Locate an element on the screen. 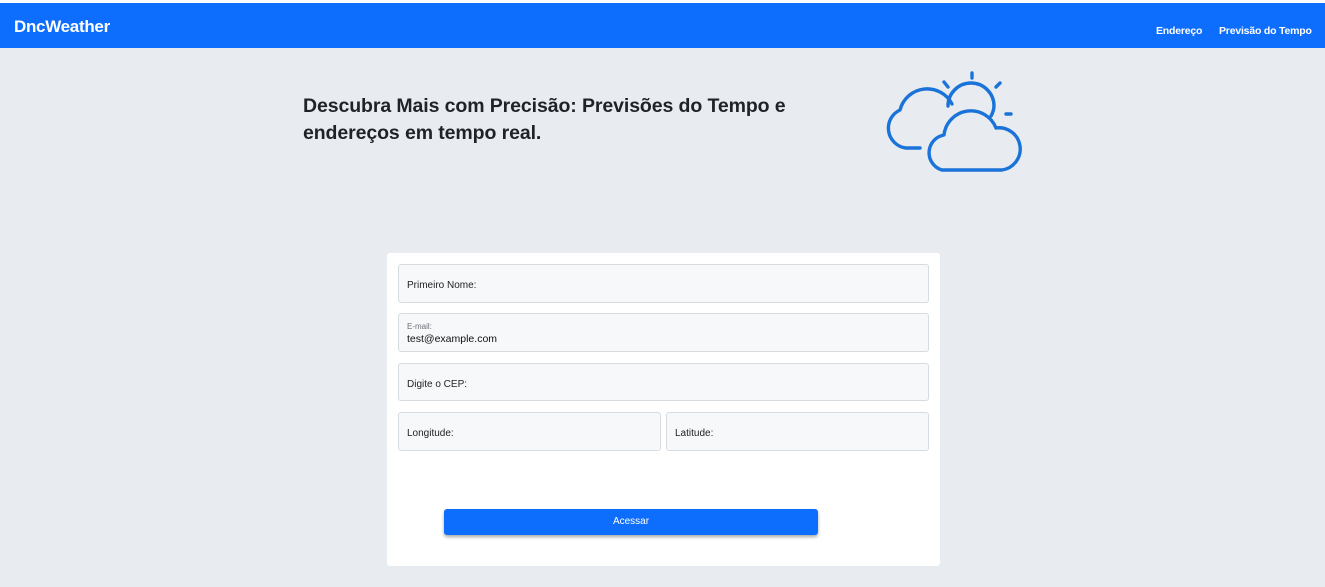 The width and height of the screenshot is (1325, 587). partly-cloudy-icon is located at coordinates (954, 121).